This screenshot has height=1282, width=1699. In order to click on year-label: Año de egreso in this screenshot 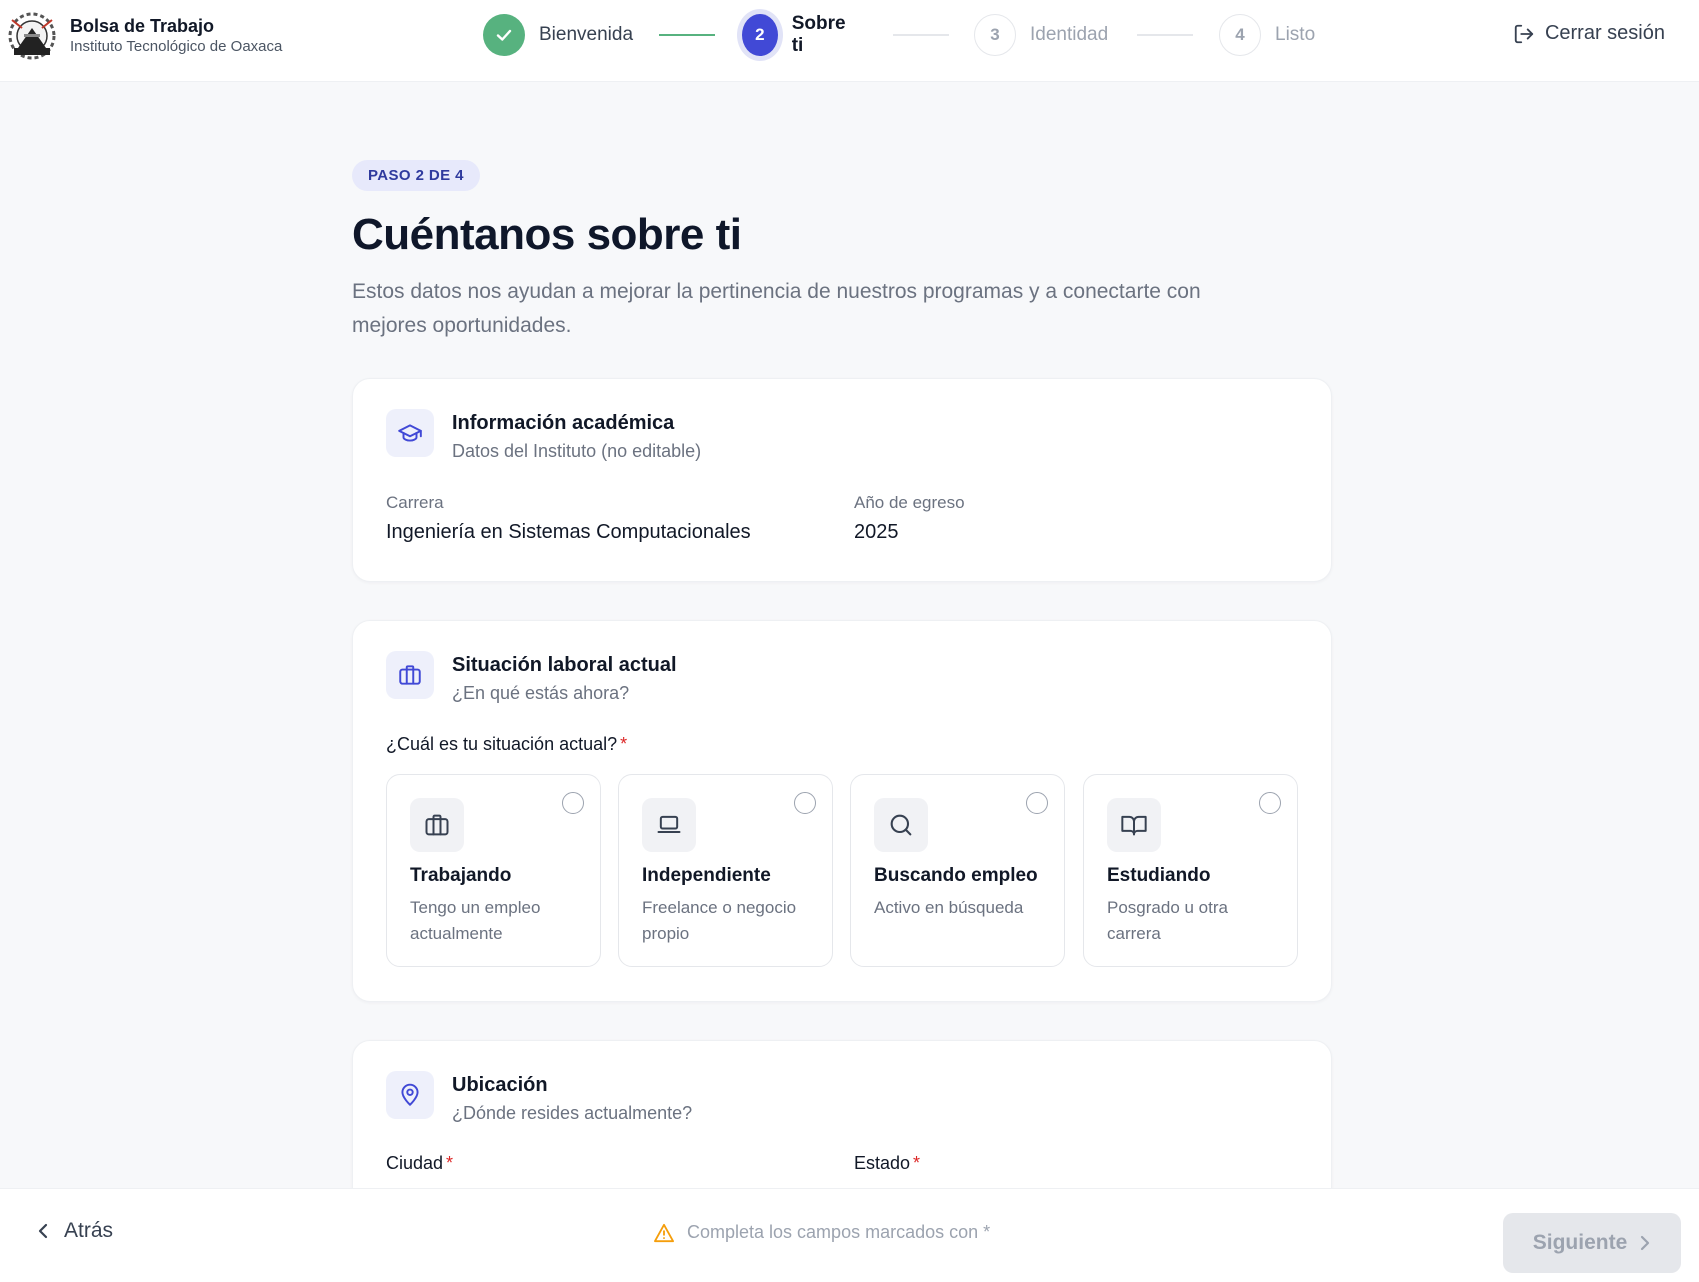, I will do `click(909, 502)`.